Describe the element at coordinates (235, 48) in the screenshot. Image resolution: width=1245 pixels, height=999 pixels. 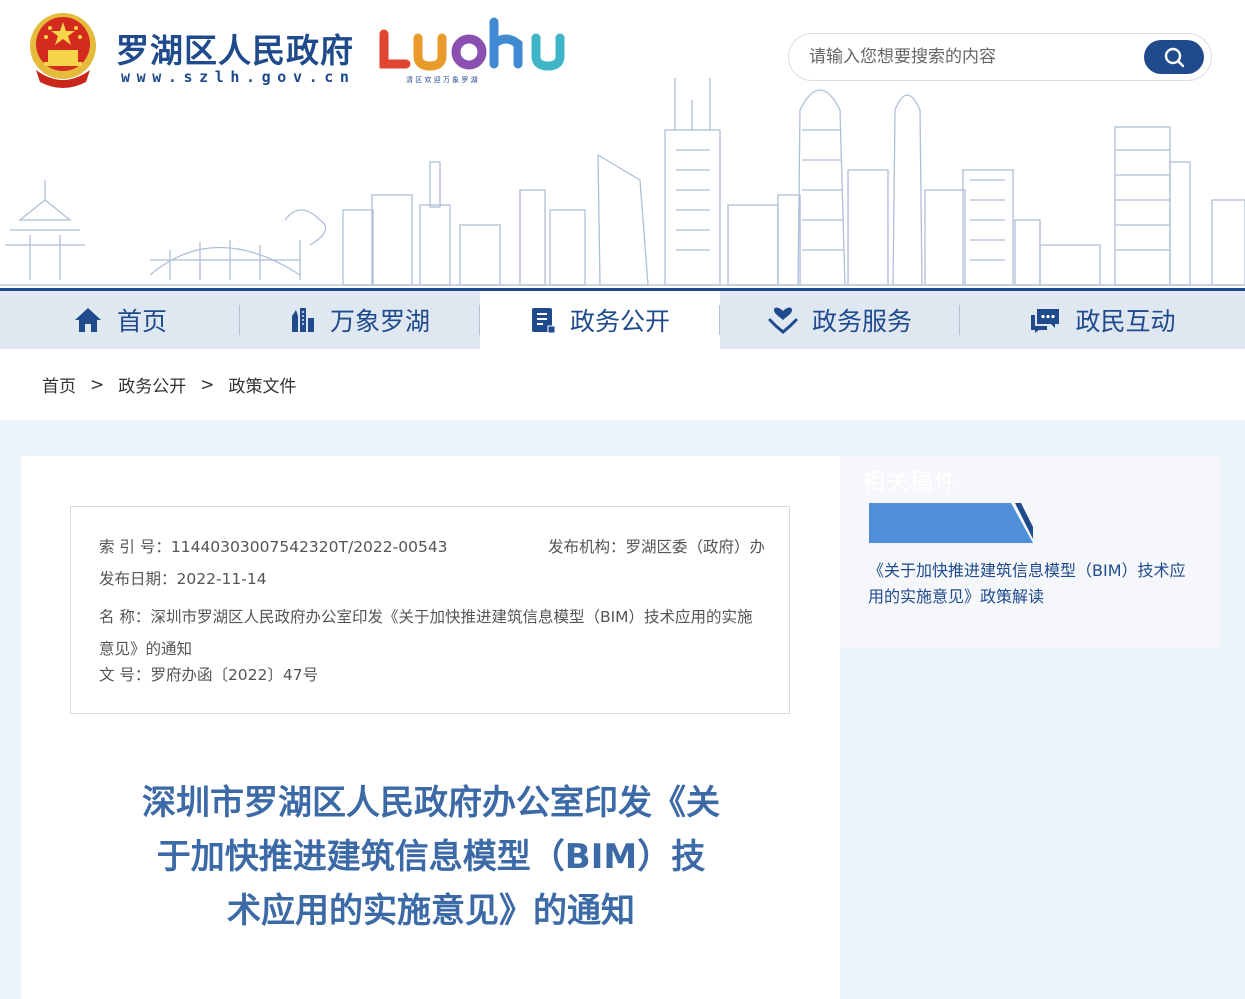
I see `site-title: 罗湖区人民政府` at that location.